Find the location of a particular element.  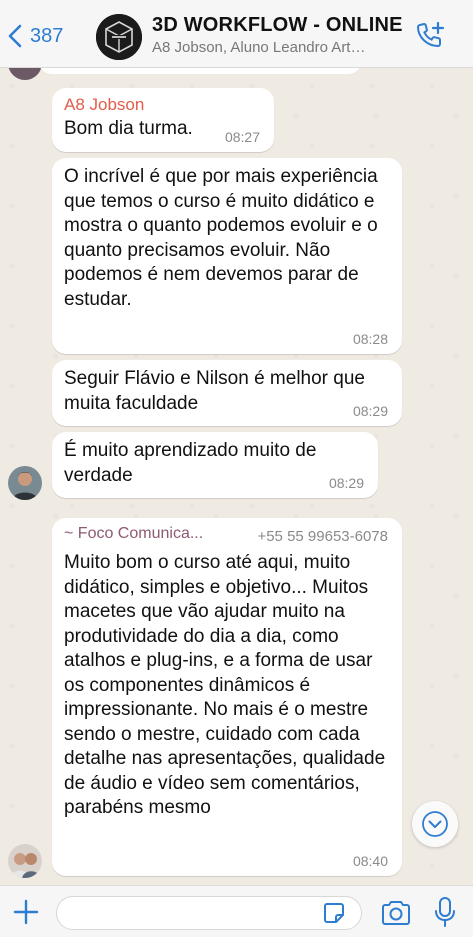

attach-button is located at coordinates (26, 912).